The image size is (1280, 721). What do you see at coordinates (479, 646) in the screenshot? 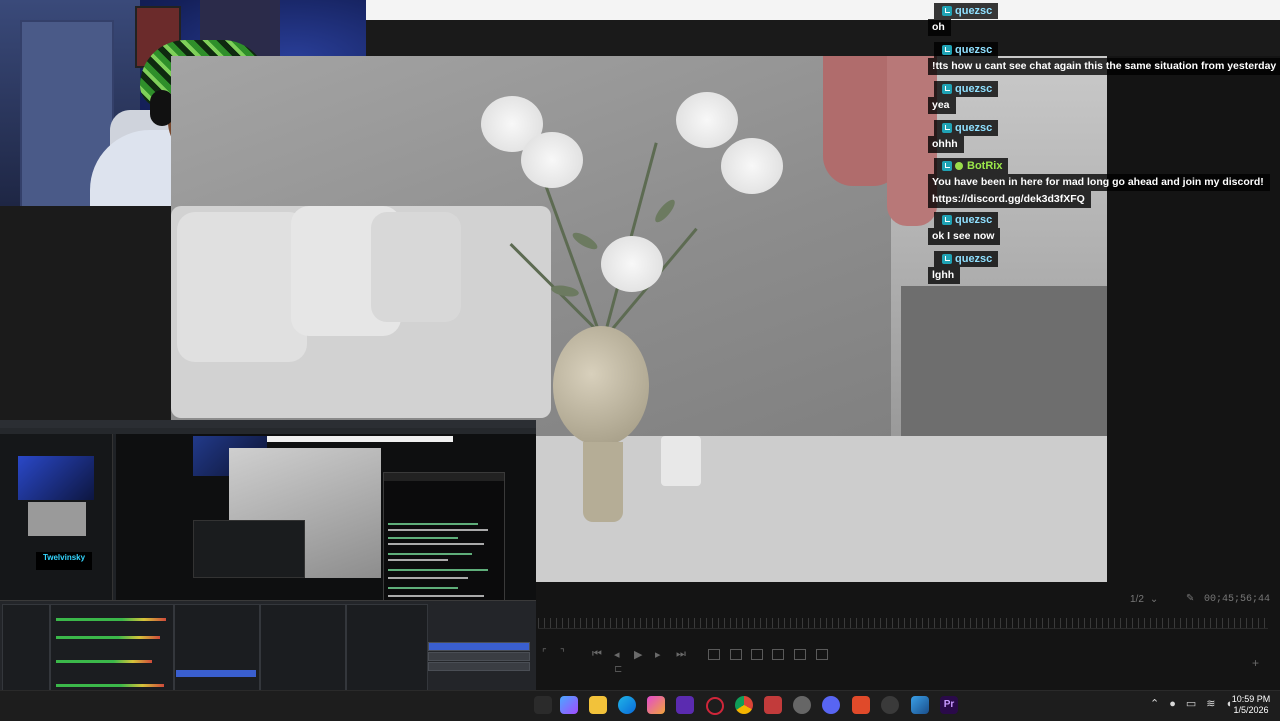
I see `obs-start-streaming-button` at bounding box center [479, 646].